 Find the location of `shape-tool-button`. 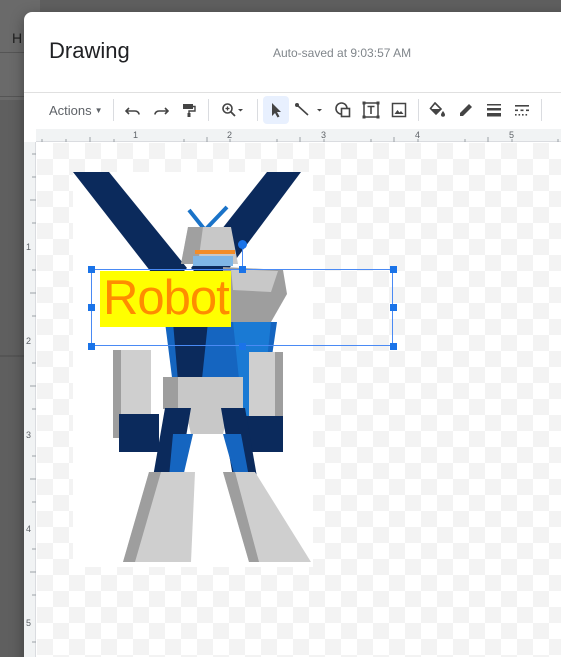

shape-tool-button is located at coordinates (343, 110).